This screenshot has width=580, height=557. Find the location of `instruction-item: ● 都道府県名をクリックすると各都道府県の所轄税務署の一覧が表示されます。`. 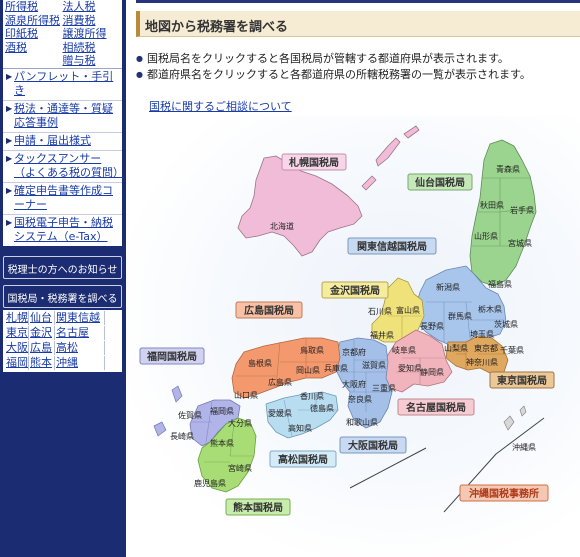

instruction-item: ● 都道府県名をクリックすると各都道府県の所轄税務署の一覧が表示されます。 is located at coordinates (358, 75).